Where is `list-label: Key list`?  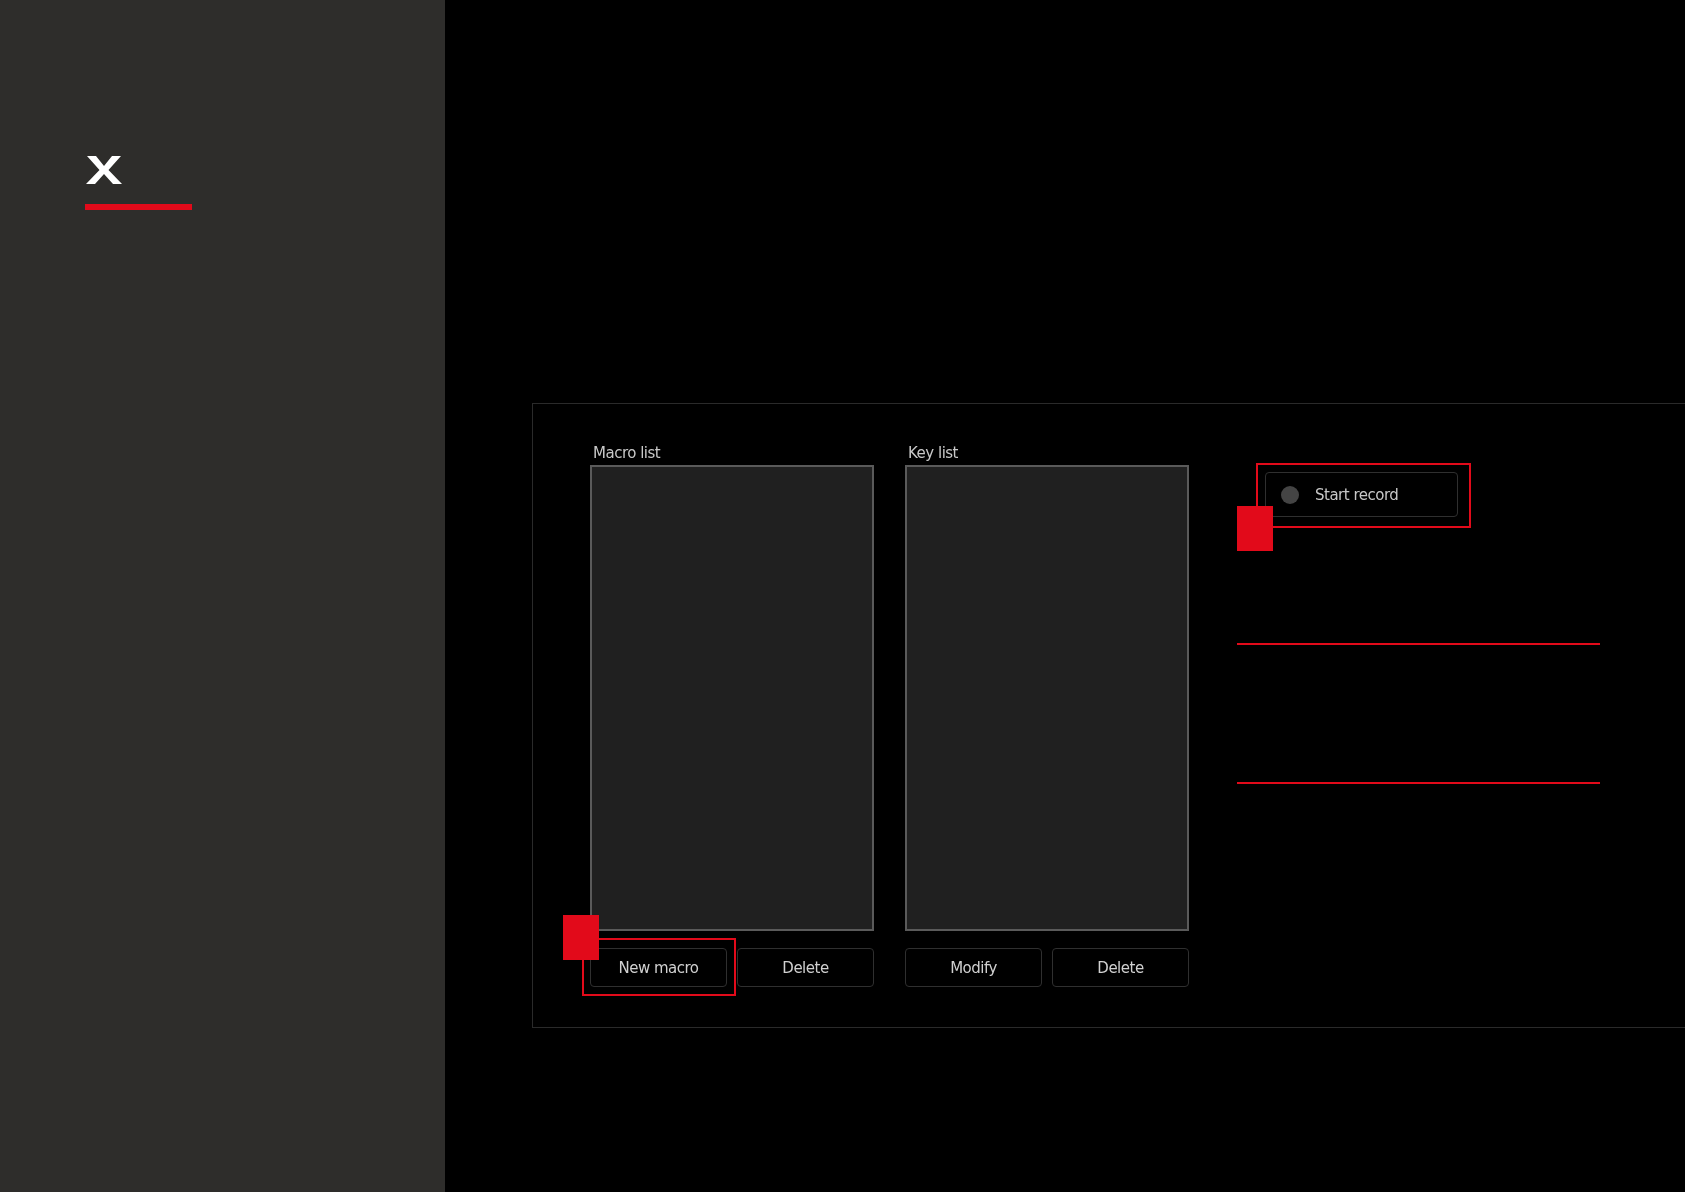 list-label: Key list is located at coordinates (933, 454).